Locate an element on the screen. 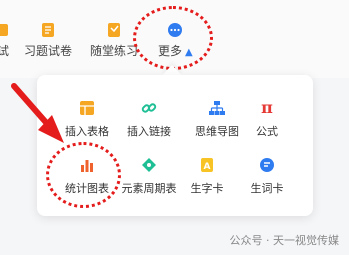 This screenshot has width=349, height=255. watermark: 公众号 · 天一视觉传媒 is located at coordinates (284, 240).